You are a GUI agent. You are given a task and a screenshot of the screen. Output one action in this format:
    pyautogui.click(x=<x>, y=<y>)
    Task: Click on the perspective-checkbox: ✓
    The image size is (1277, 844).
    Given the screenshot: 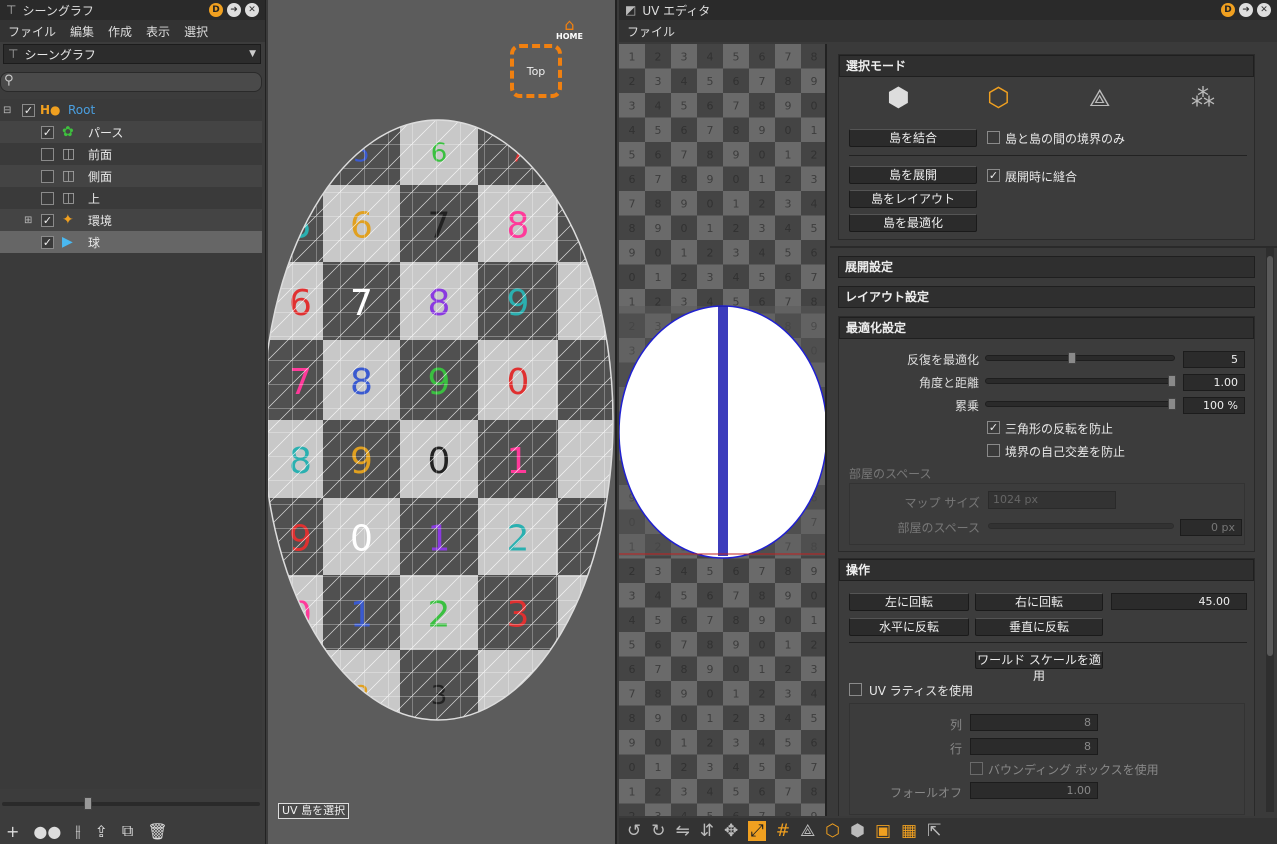 What is the action you would take?
    pyautogui.click(x=47, y=132)
    